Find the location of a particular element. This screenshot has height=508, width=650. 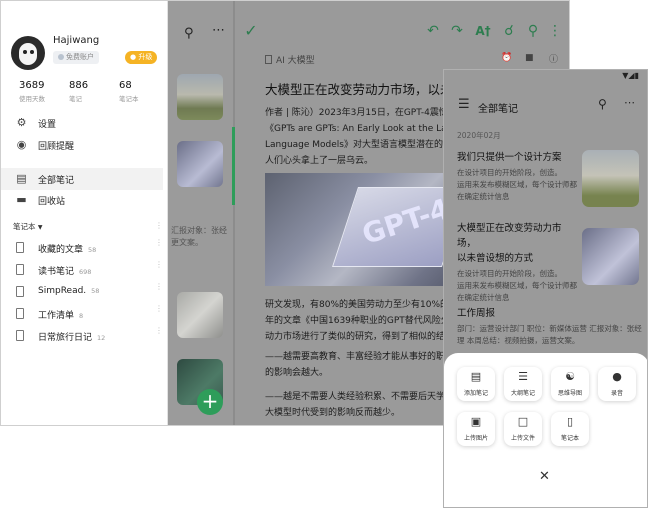

user-name: Hajiwang is located at coordinates (76, 40).